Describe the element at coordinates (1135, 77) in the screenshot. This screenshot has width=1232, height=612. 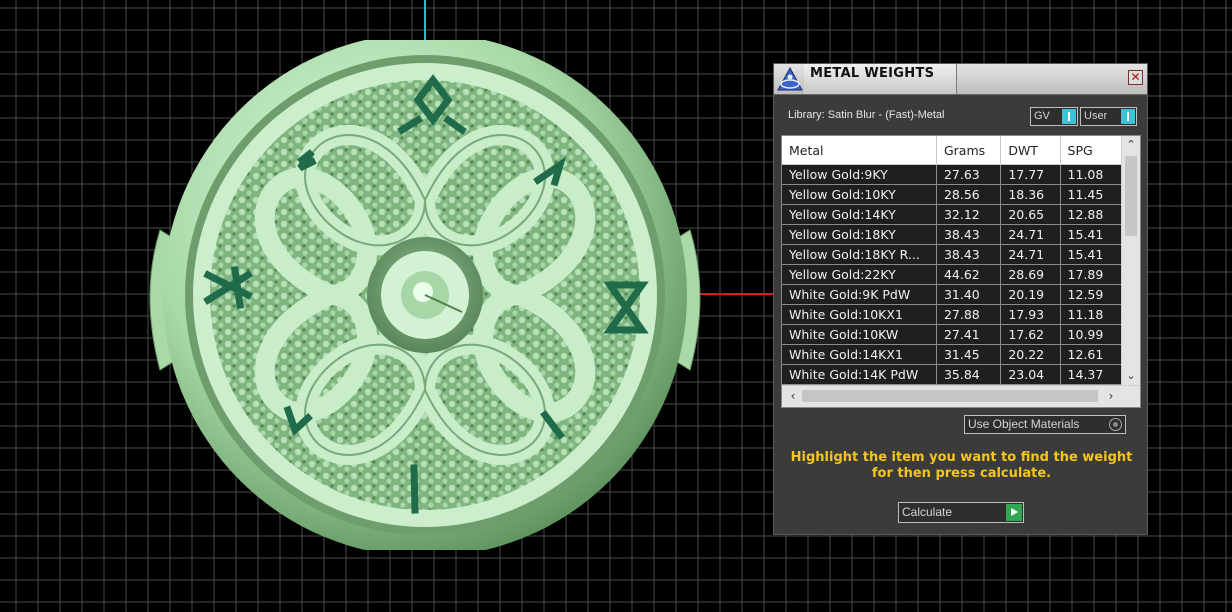
I see `close-icon: ✕` at that location.